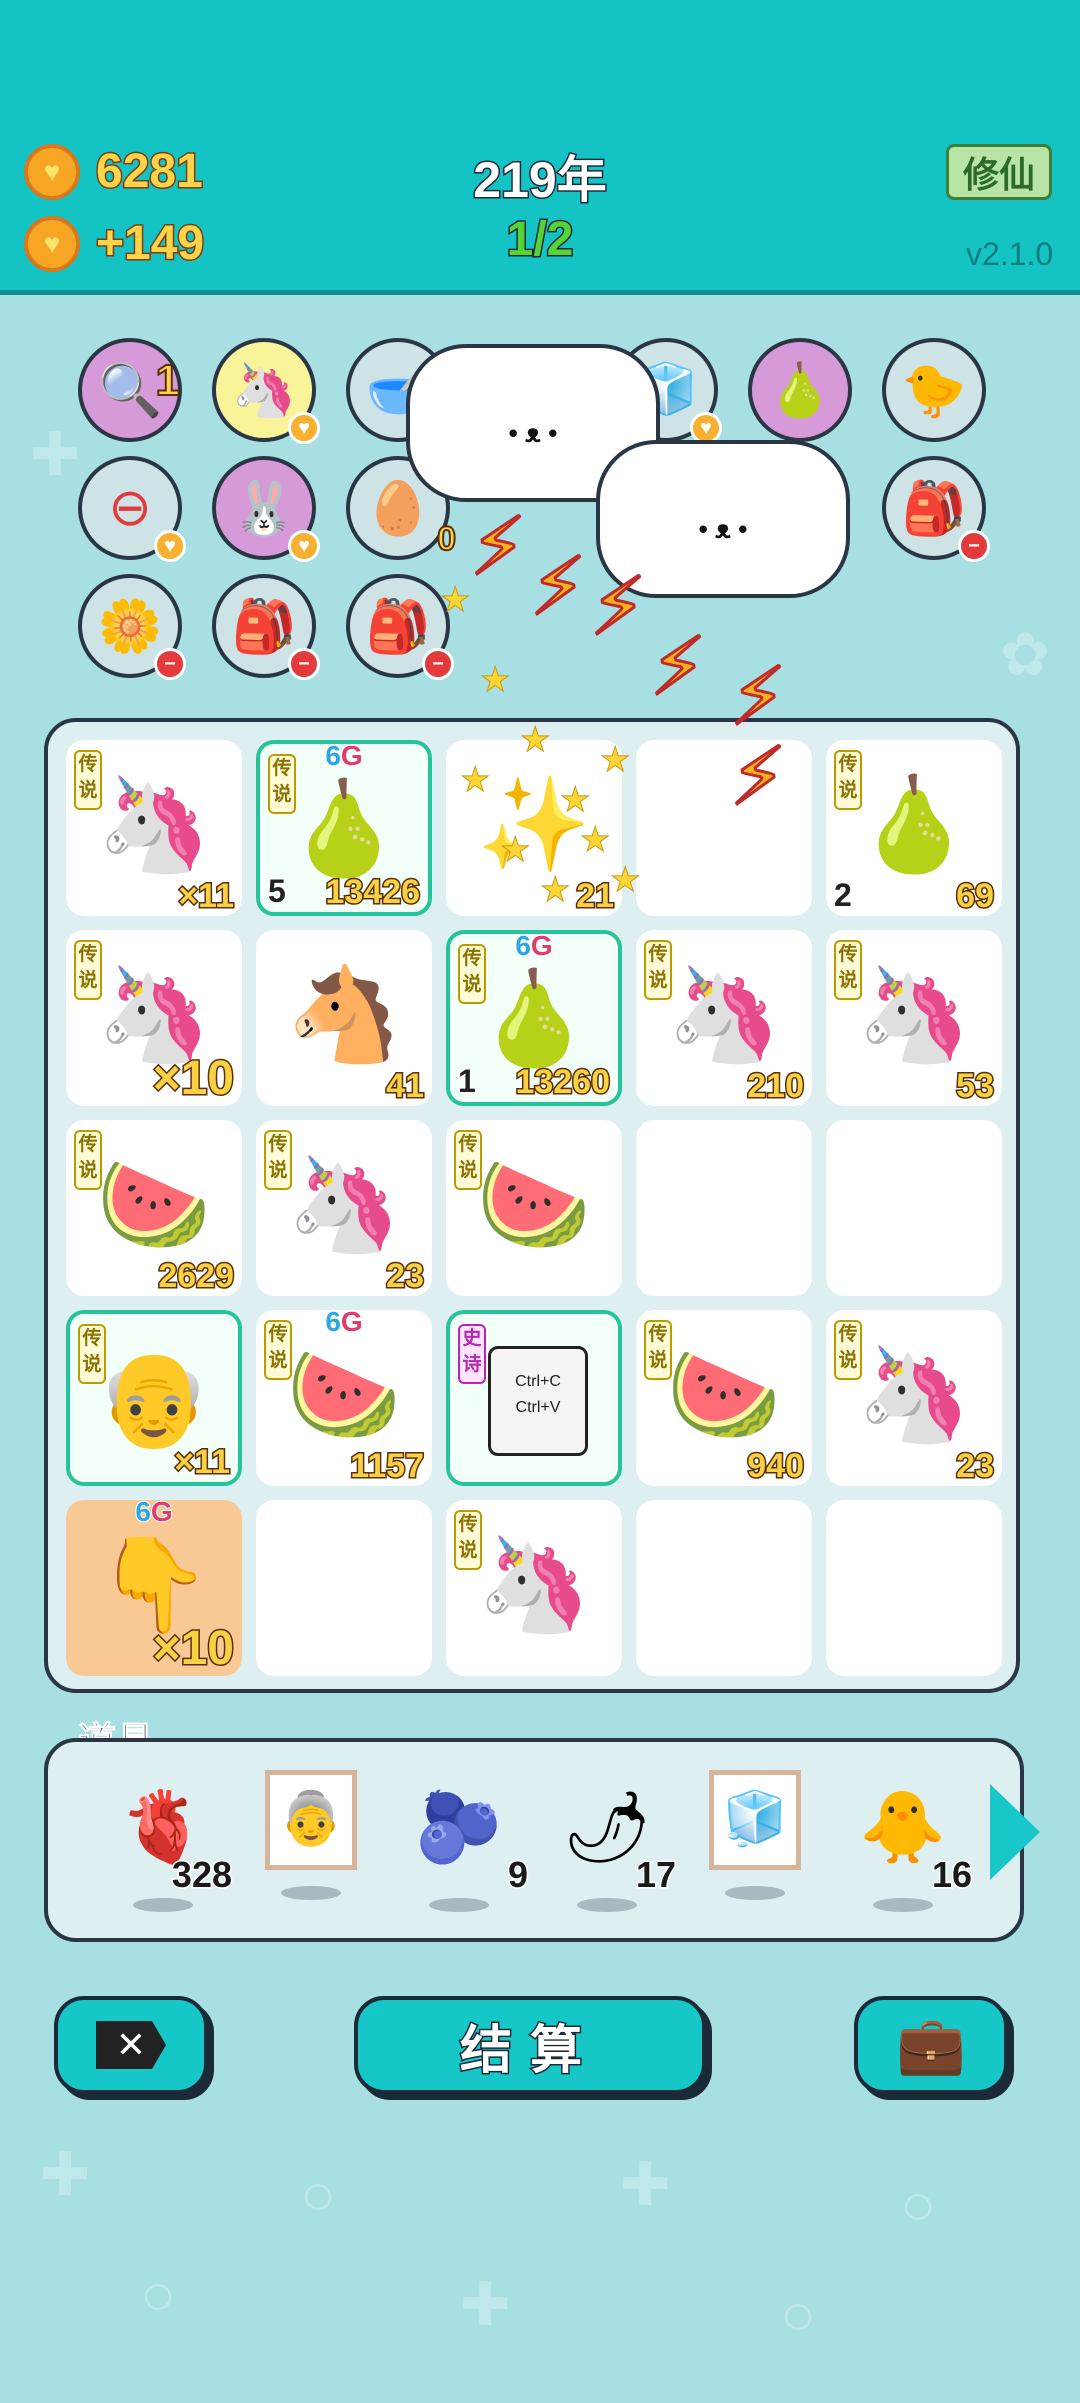 The image size is (1080, 2403). I want to click on copy-paste-card-icon: Ctrl+C Ctrl+V, so click(538, 1401).